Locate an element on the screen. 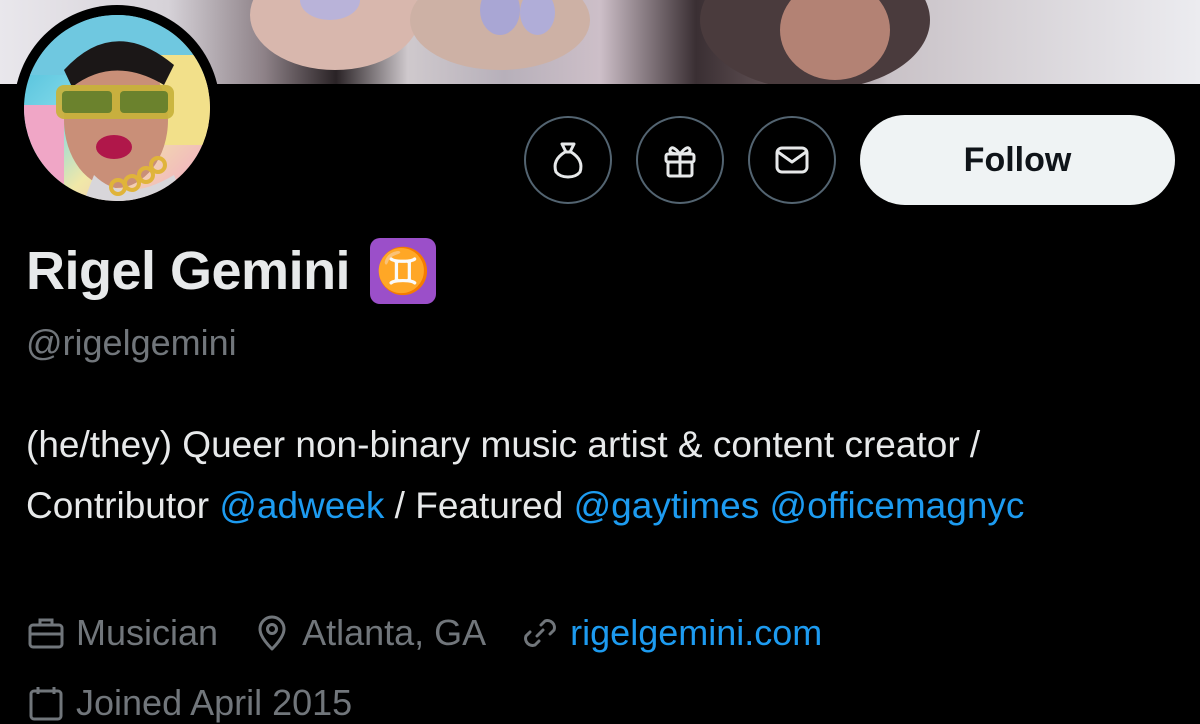 Image resolution: width=1200 pixels, height=724 pixels. profession-item: Musician is located at coordinates (122, 633).